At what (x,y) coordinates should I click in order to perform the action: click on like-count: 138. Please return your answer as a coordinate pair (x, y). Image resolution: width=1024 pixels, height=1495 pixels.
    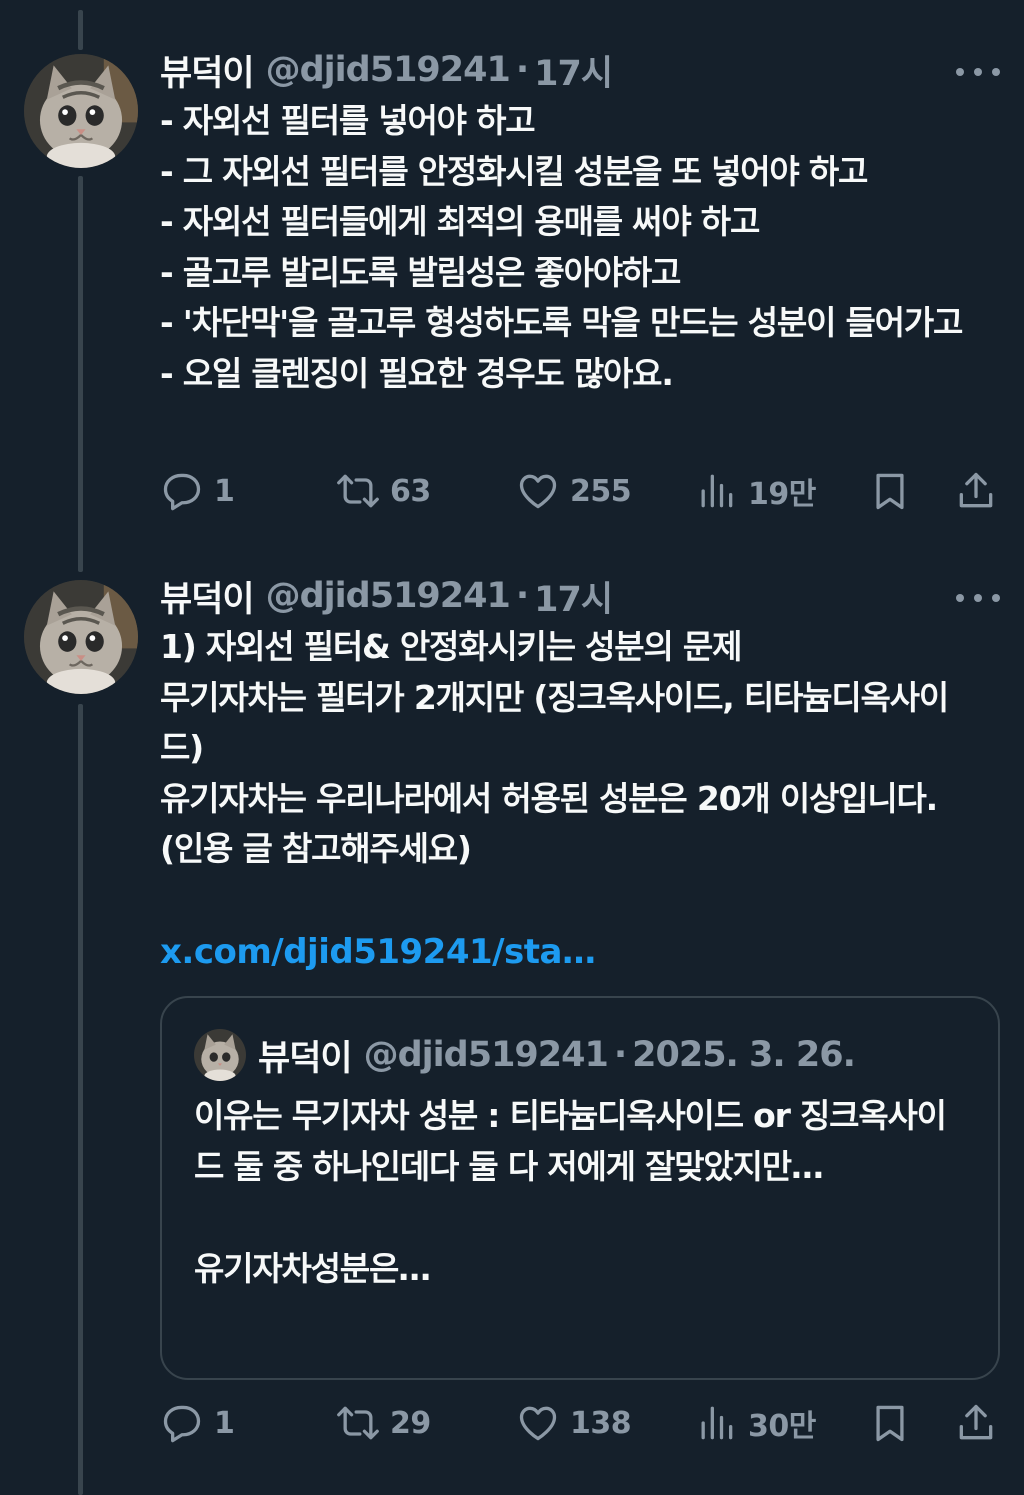
    Looking at the image, I should click on (601, 1423).